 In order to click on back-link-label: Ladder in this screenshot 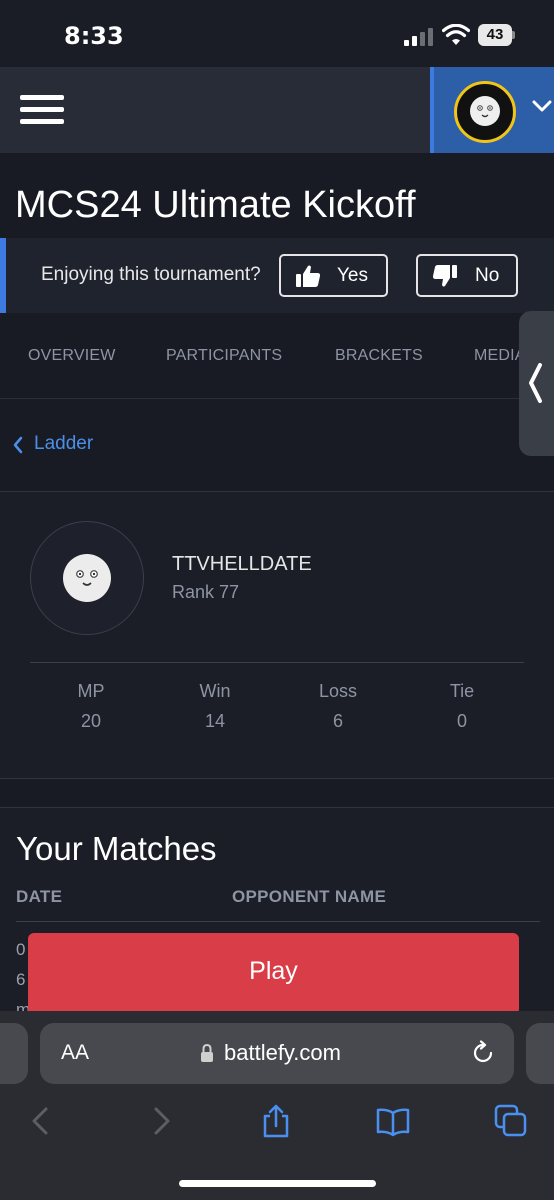, I will do `click(64, 443)`.